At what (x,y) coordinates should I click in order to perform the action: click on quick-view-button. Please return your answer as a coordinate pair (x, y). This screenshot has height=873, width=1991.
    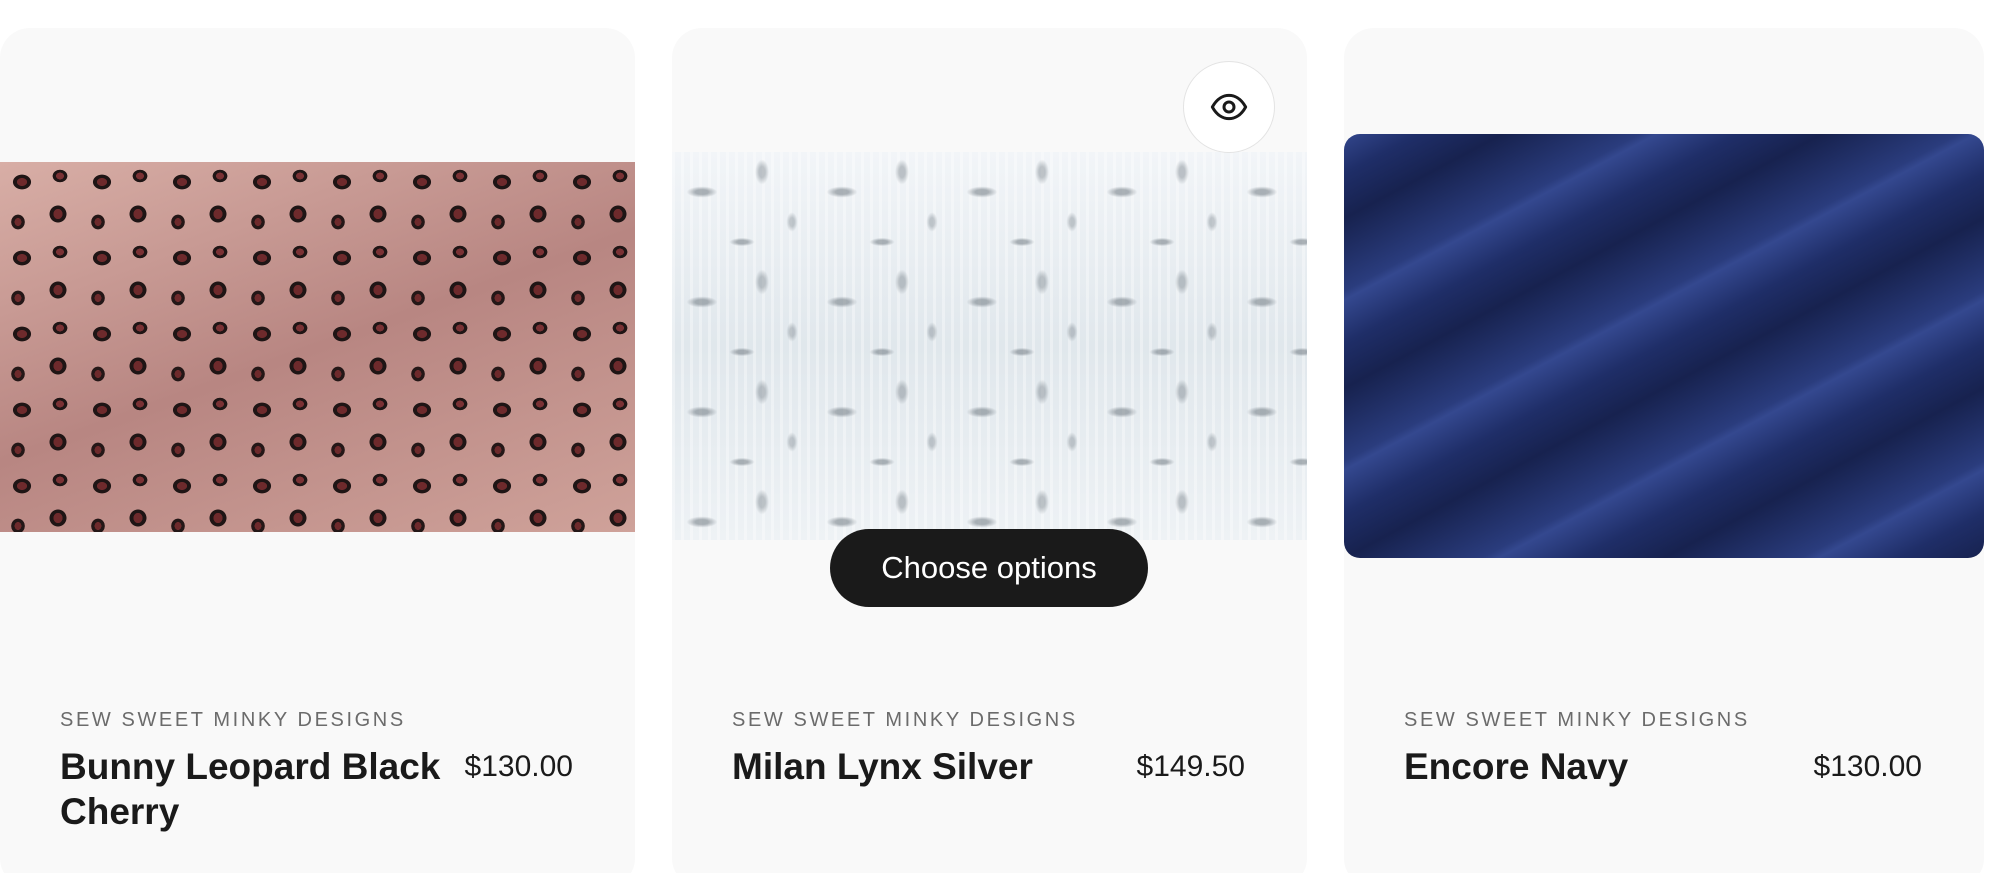
    Looking at the image, I should click on (1229, 107).